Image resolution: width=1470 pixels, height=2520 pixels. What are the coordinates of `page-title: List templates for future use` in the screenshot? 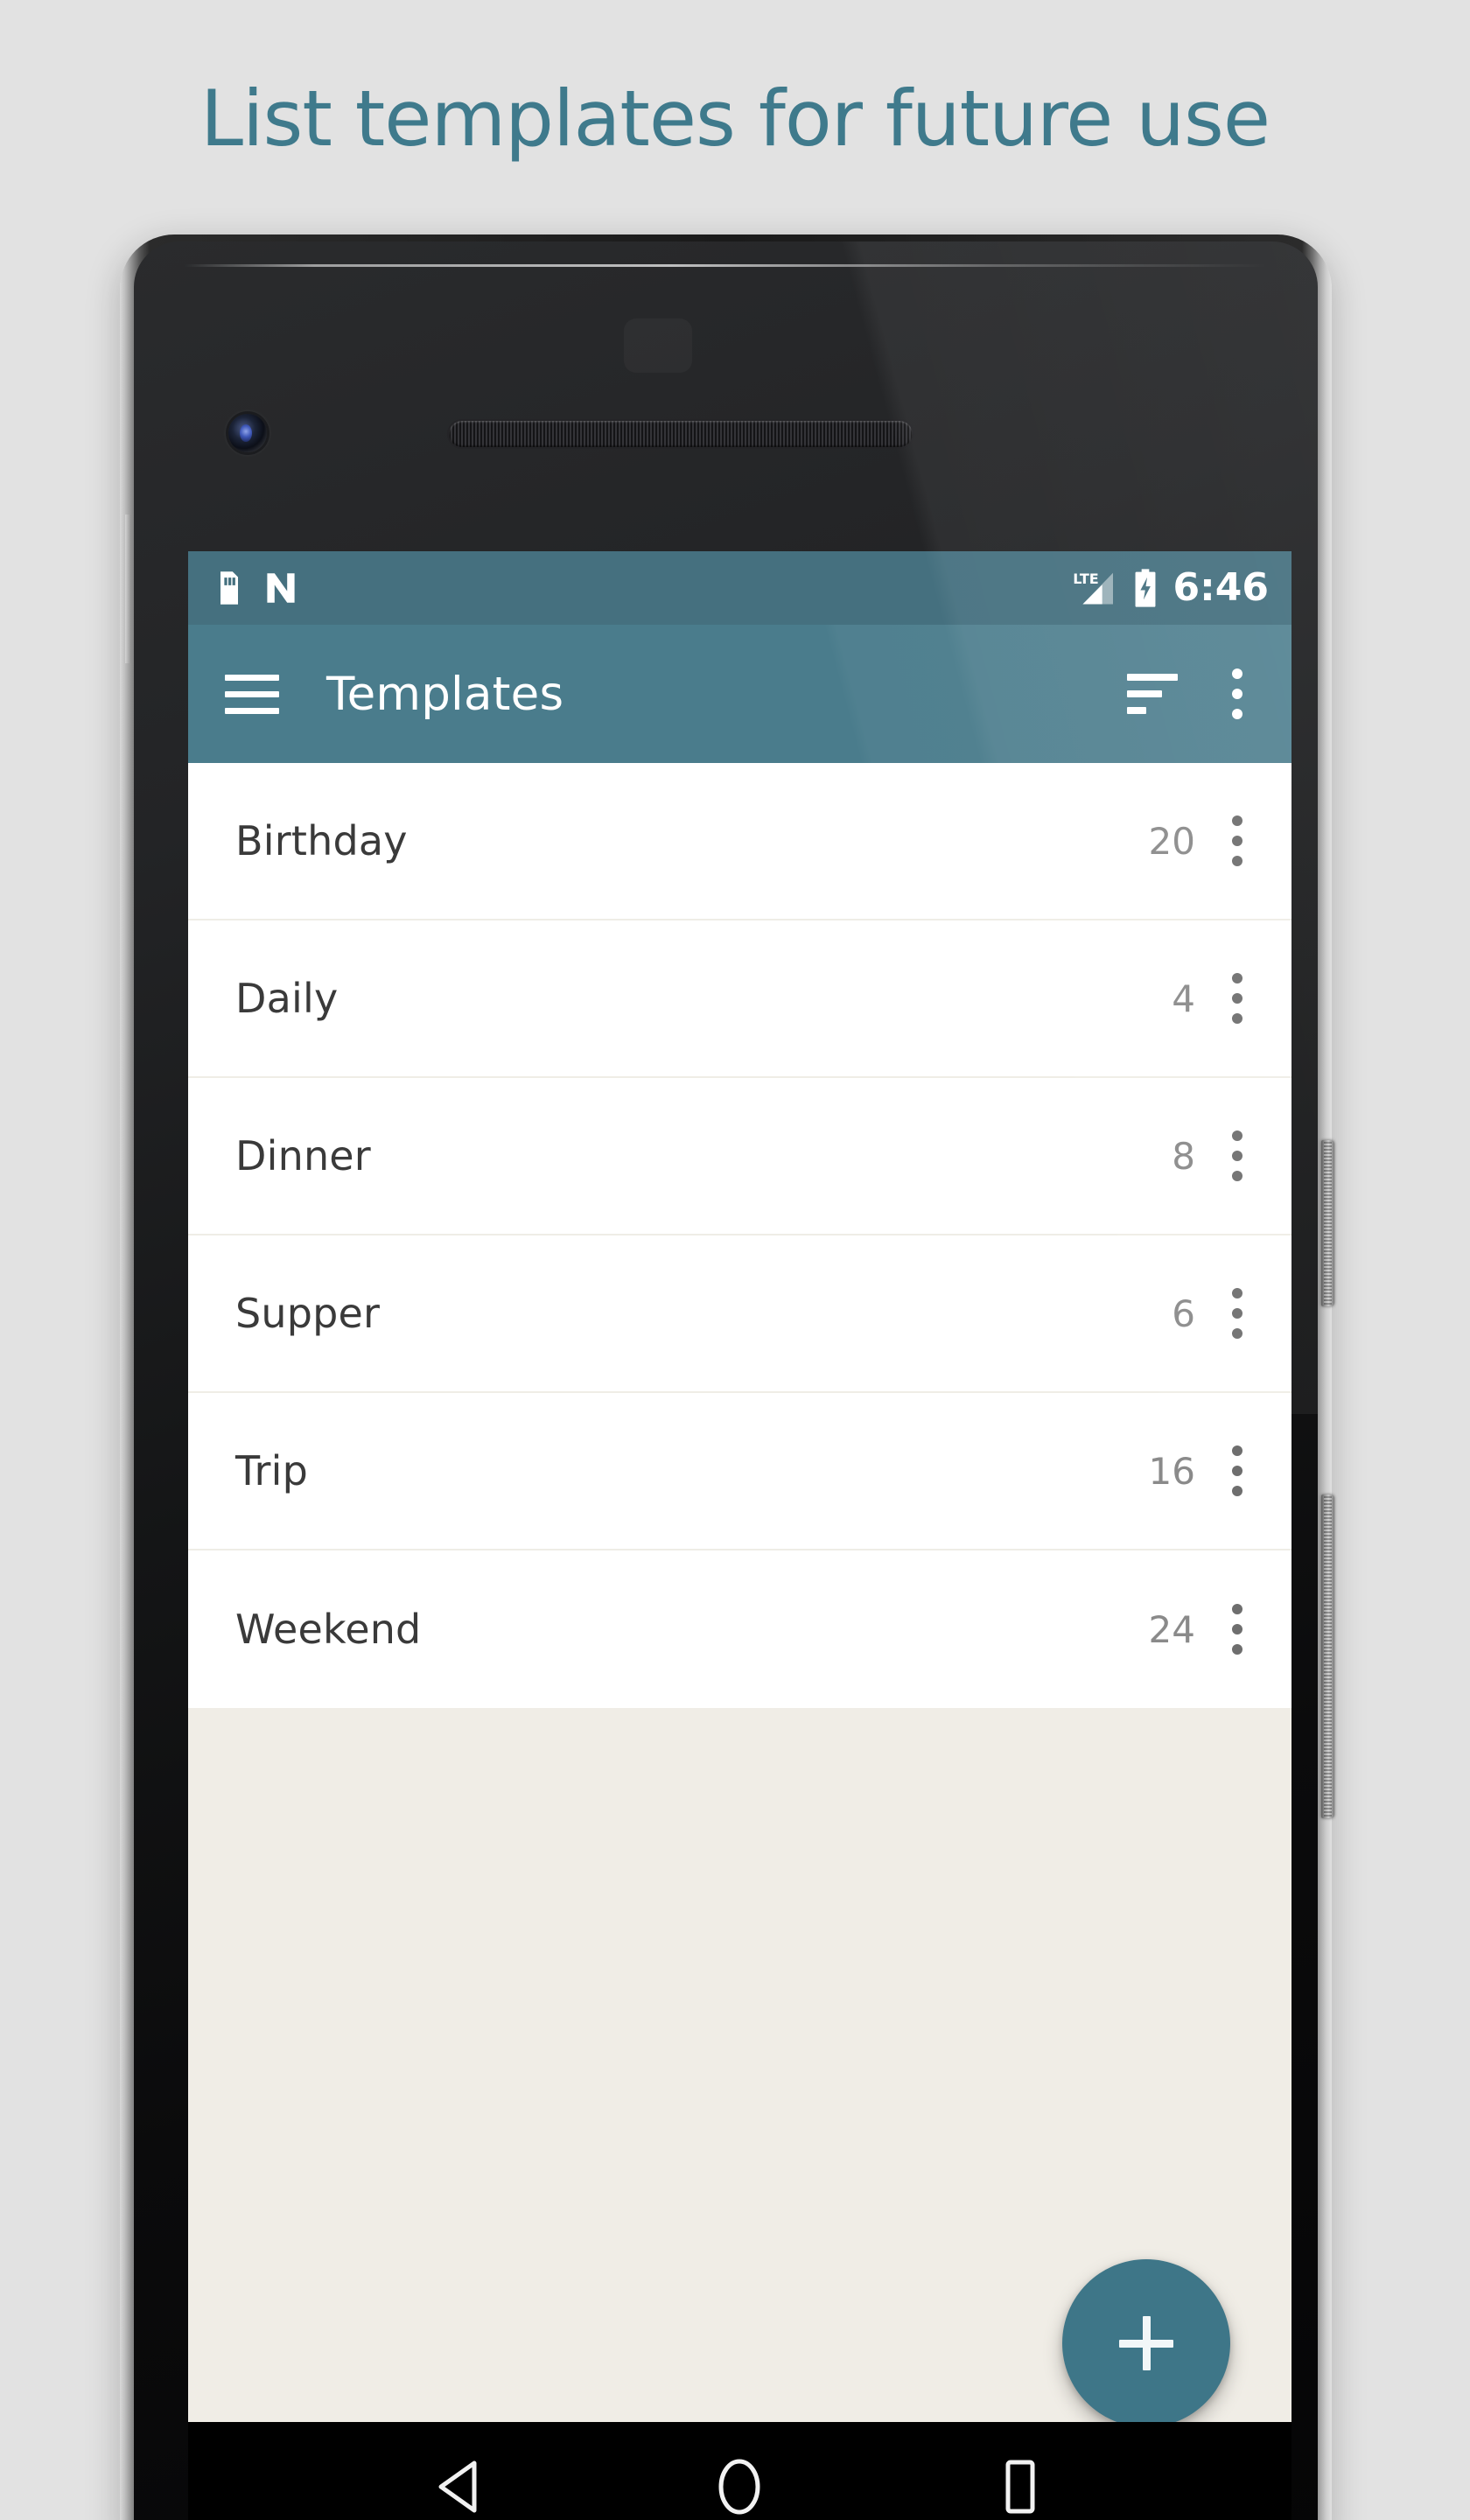 It's located at (735, 119).